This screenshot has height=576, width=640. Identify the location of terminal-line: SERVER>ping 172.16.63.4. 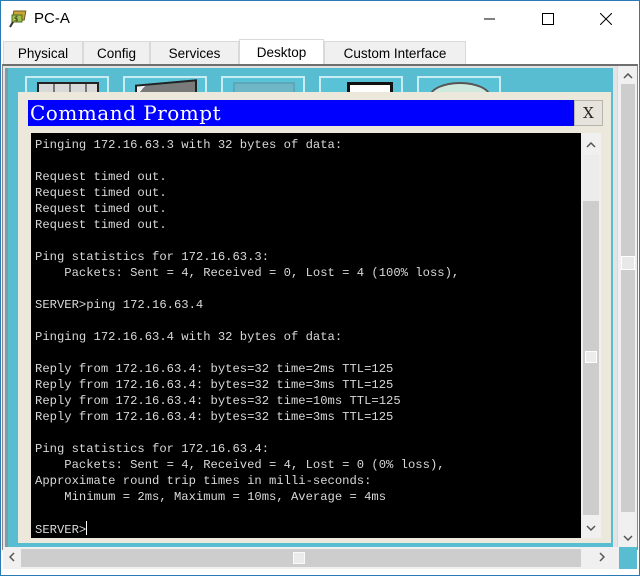
(119, 305).